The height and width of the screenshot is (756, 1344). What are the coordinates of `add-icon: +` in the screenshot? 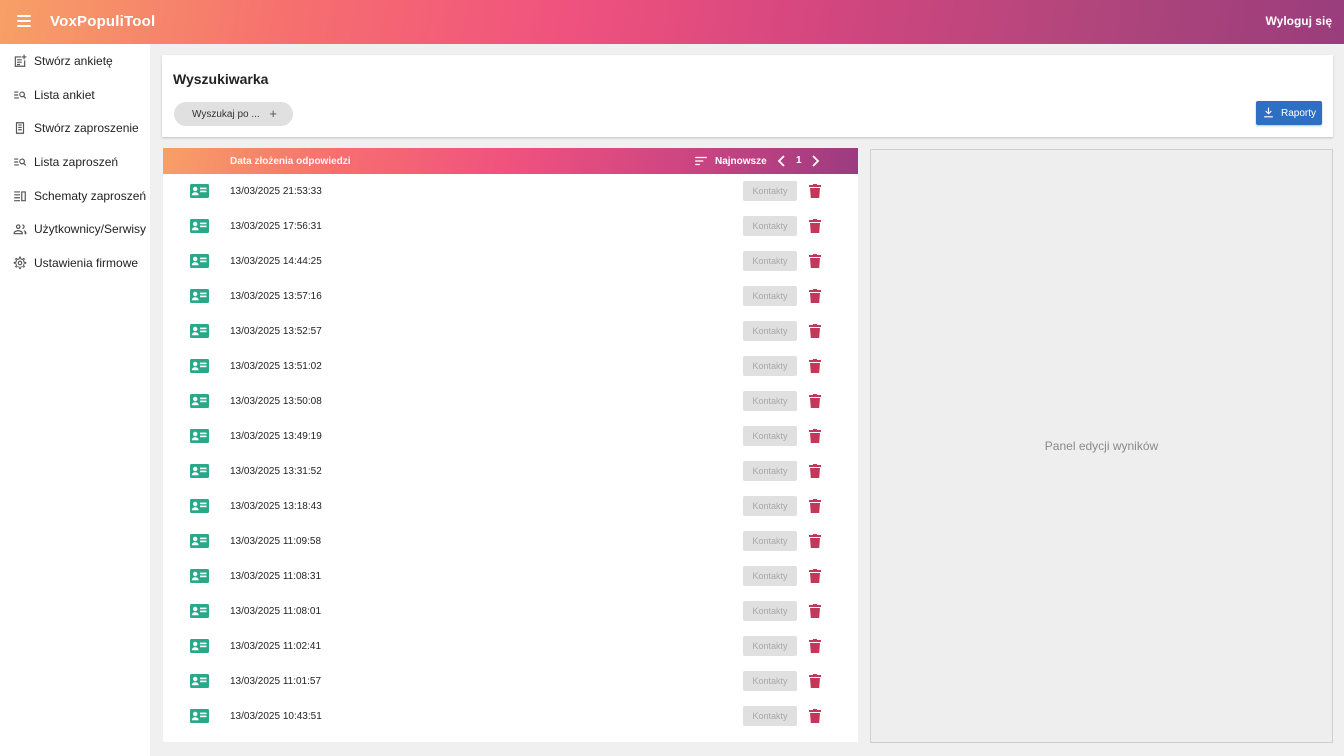 It's located at (273, 113).